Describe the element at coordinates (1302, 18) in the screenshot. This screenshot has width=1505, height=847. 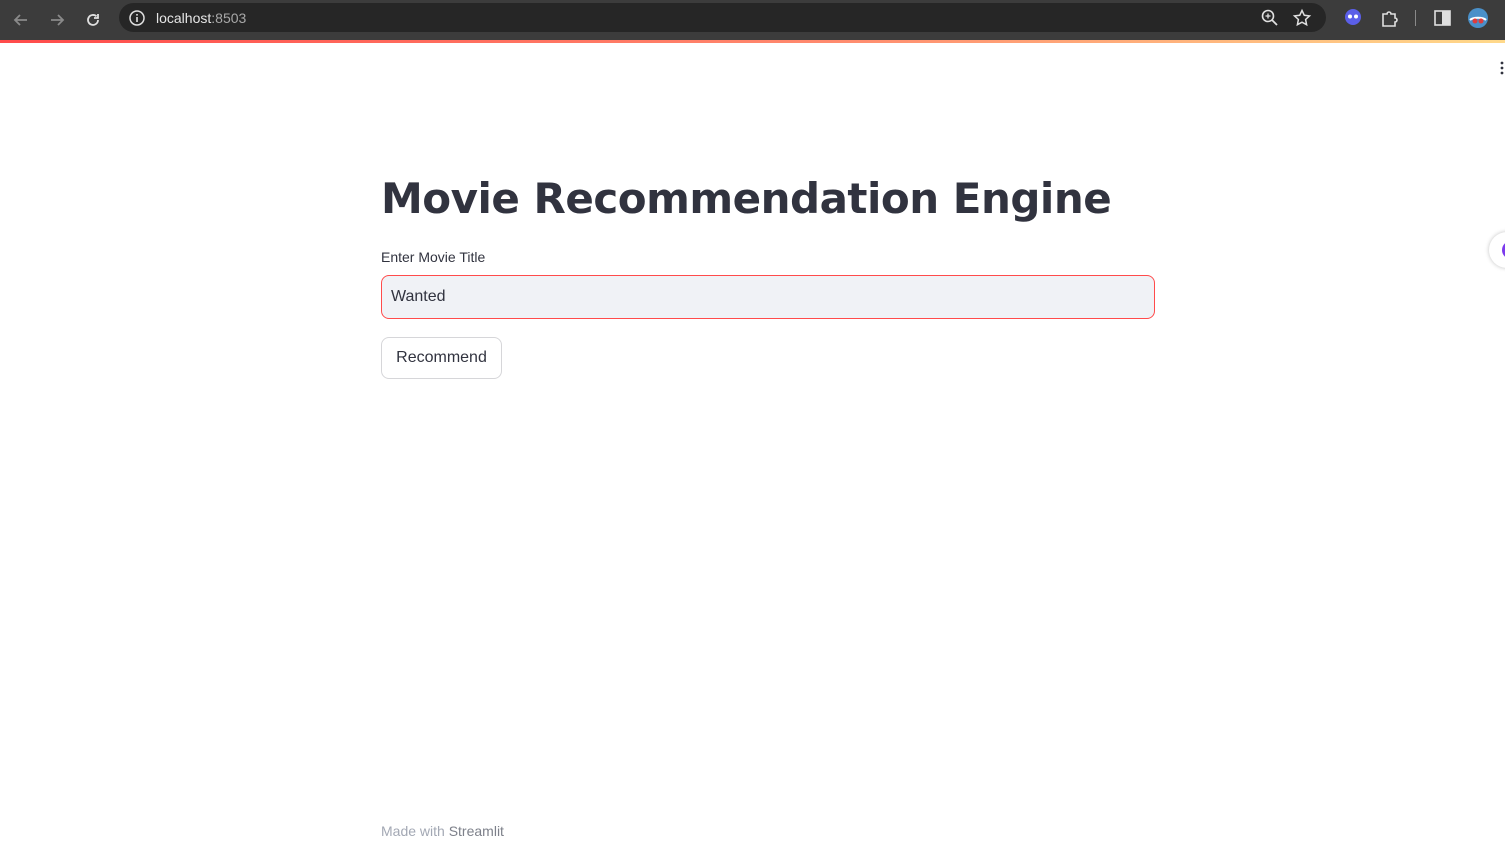
I see `star-icon` at that location.